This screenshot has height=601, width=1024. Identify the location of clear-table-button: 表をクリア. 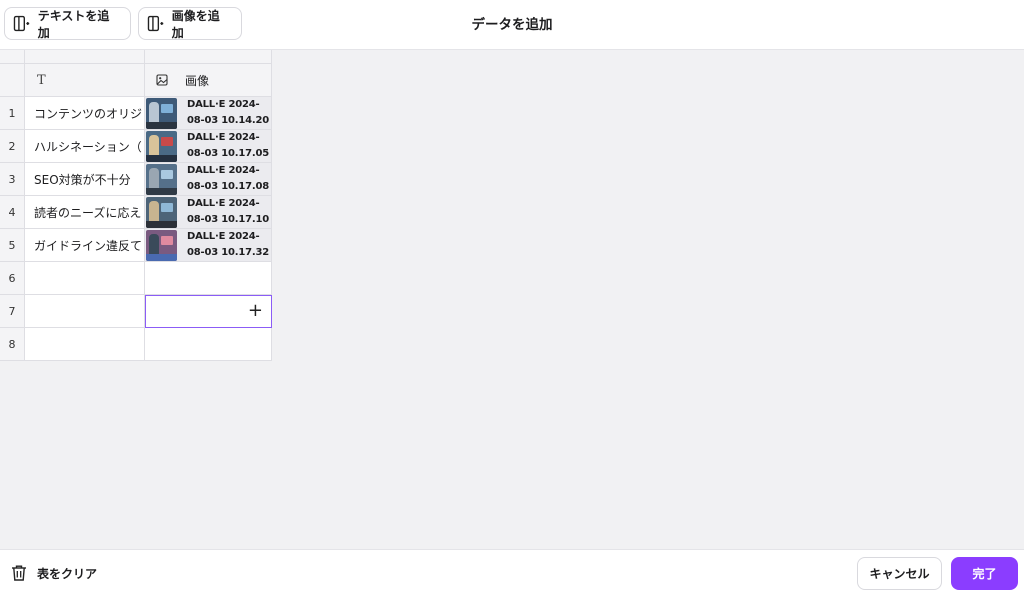
(53, 573).